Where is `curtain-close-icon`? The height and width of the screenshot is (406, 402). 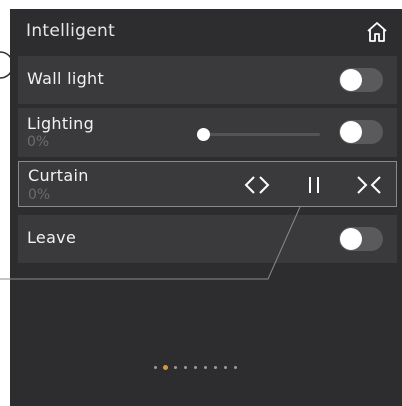 curtain-close-icon is located at coordinates (369, 185).